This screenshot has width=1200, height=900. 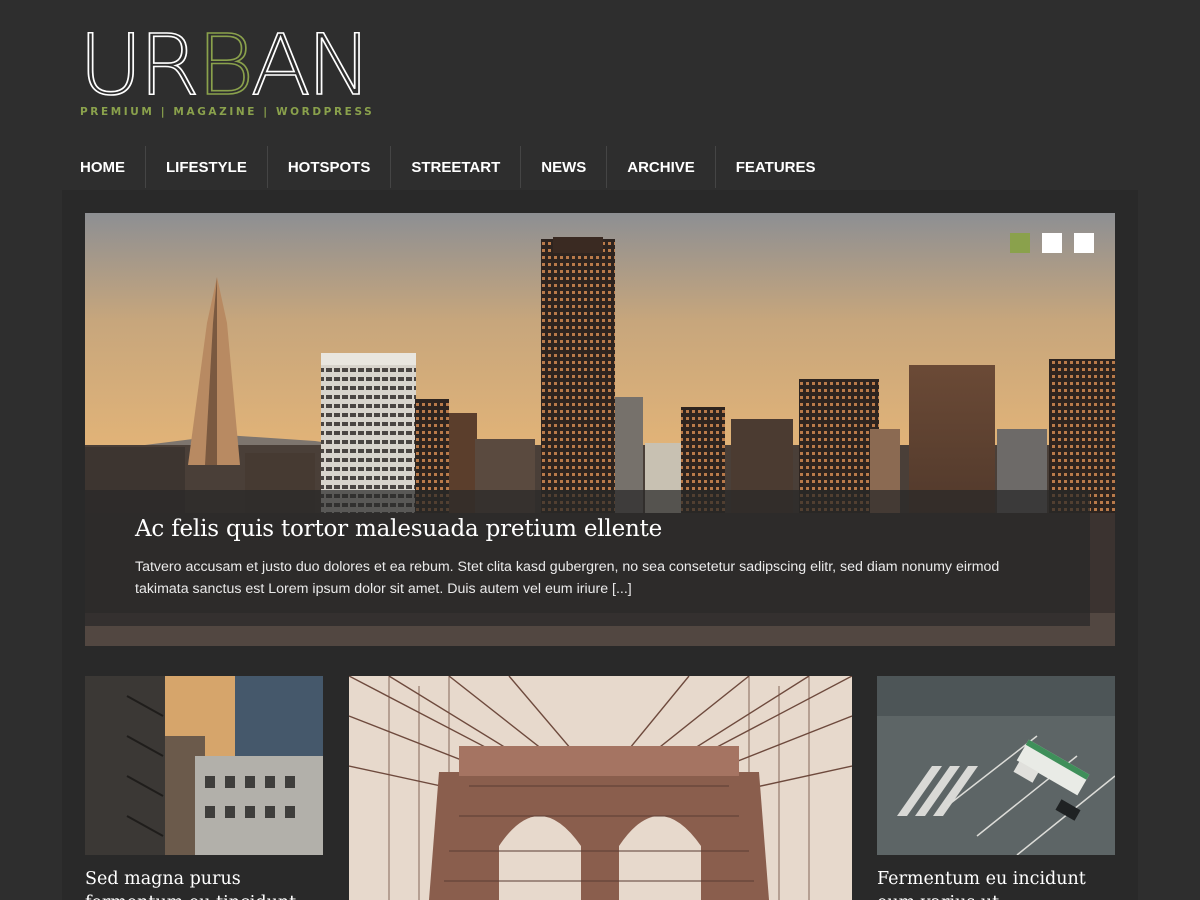 What do you see at coordinates (169, 65) in the screenshot?
I see `logo-letter: R` at bounding box center [169, 65].